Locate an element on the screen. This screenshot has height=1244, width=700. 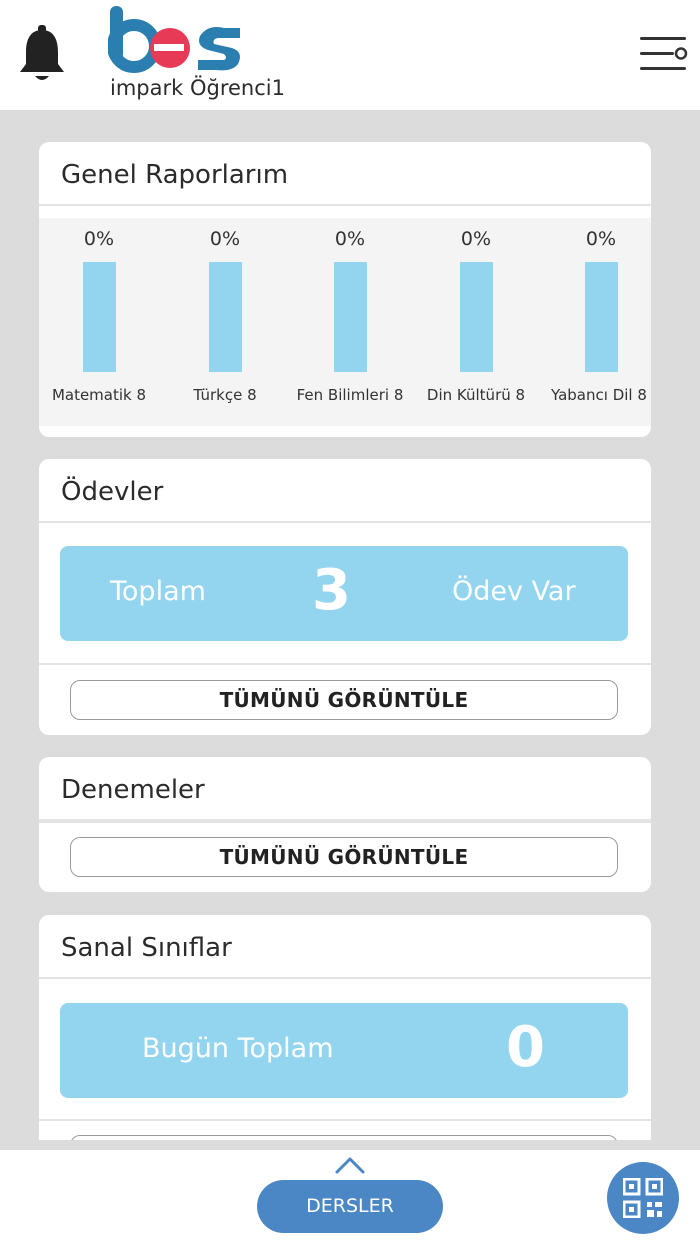
homework-count: 3 is located at coordinates (331, 590).